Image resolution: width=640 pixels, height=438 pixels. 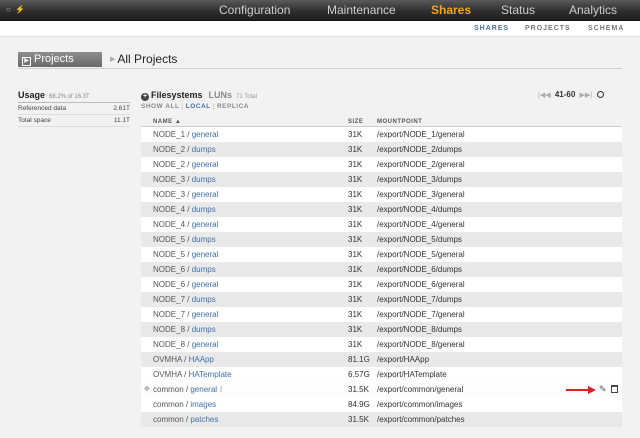 I want to click on table-row: NODE_3 / dumps 31K/export/NODE_3/dumps, so click(x=381, y=179).